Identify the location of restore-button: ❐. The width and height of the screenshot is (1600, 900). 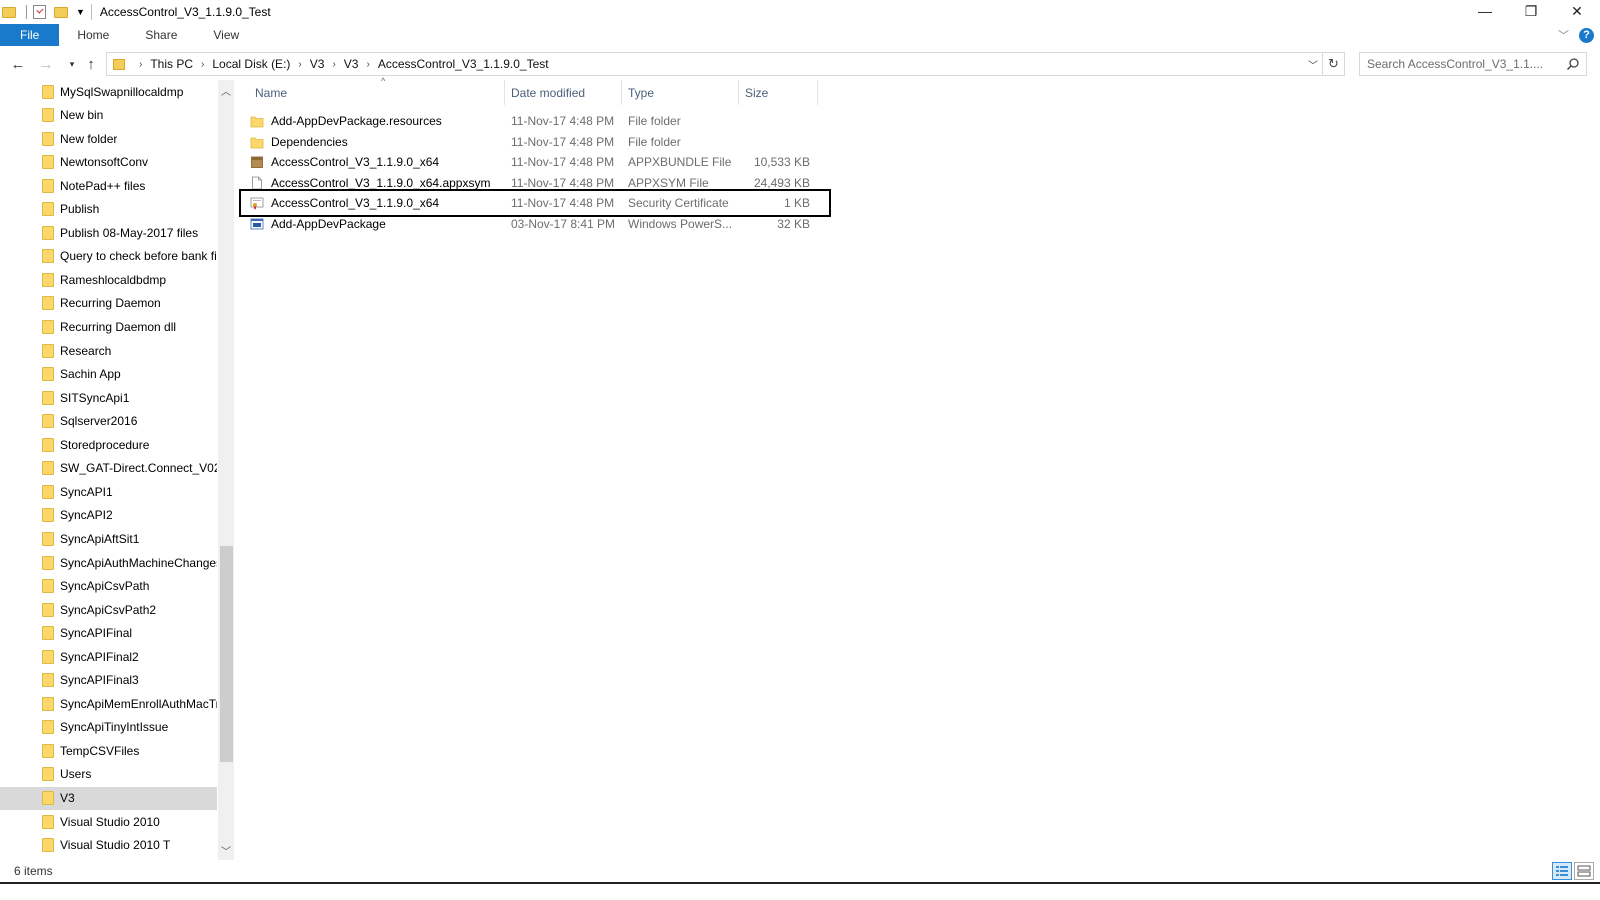
(1531, 11).